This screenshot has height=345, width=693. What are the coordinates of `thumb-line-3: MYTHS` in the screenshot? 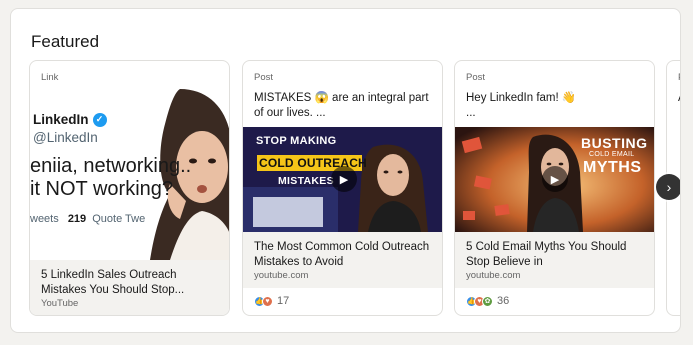 It's located at (612, 167).